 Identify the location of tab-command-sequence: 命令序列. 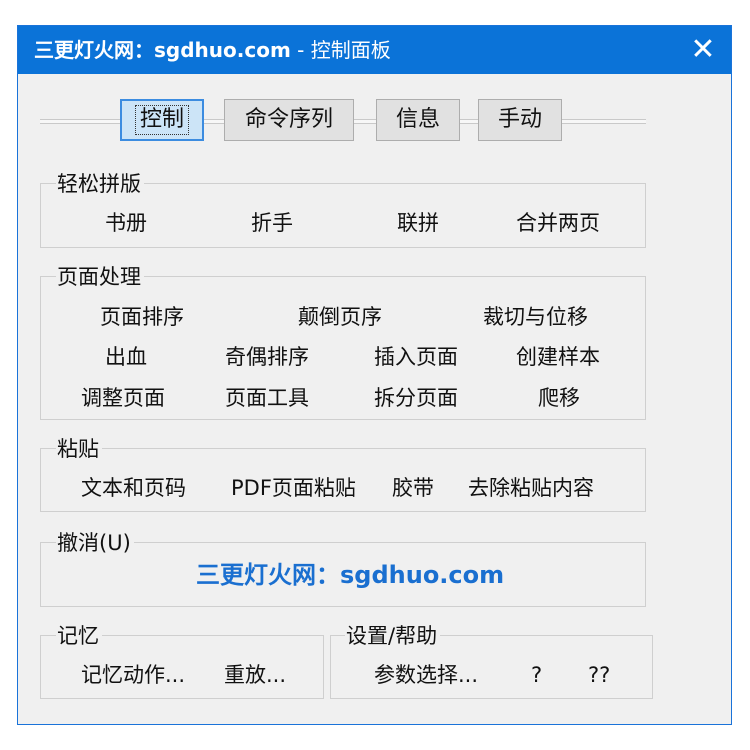
(289, 120).